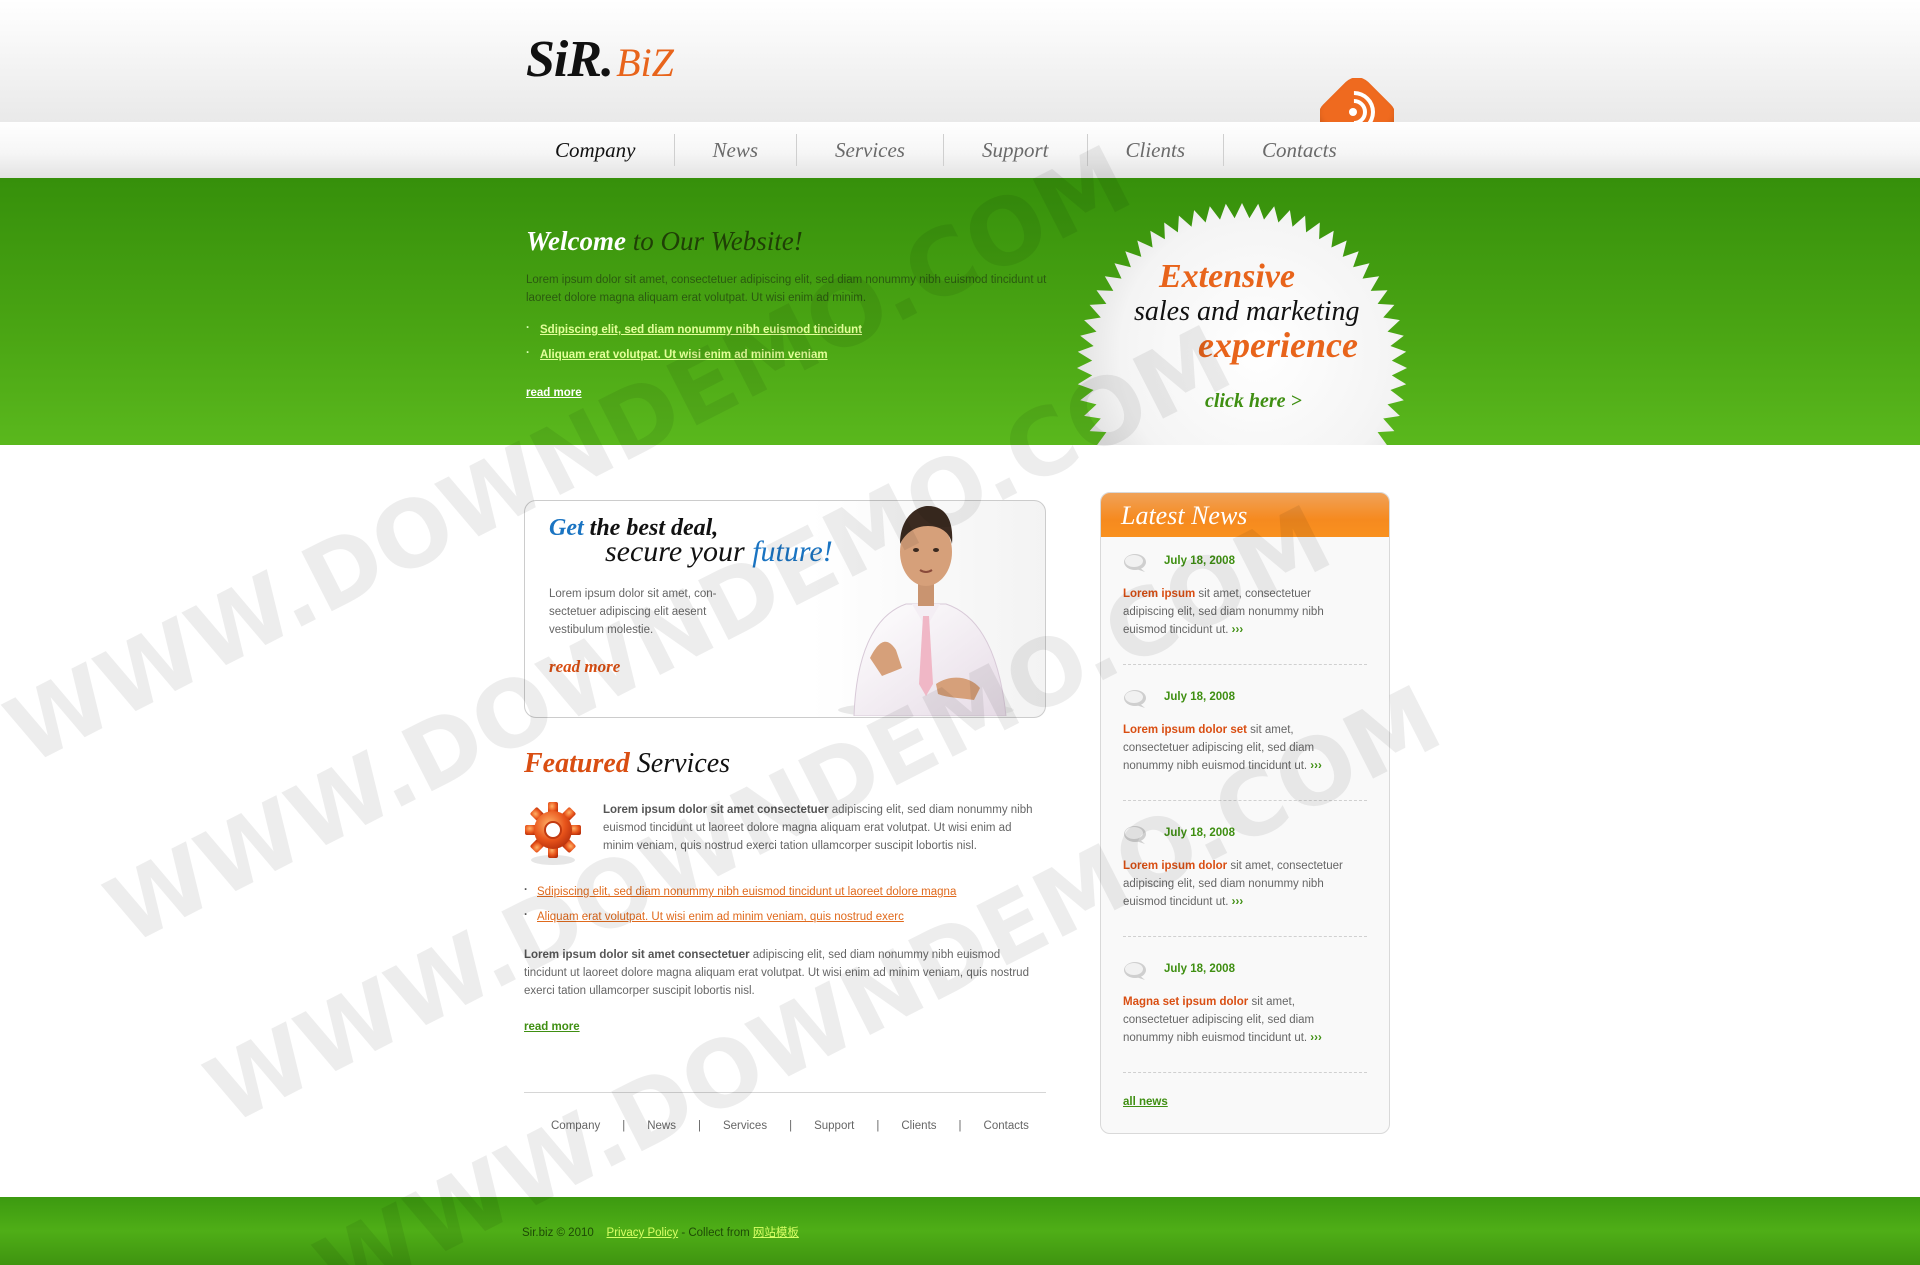  Describe the element at coordinates (926, 611) in the screenshot. I see `businessman-image` at that location.